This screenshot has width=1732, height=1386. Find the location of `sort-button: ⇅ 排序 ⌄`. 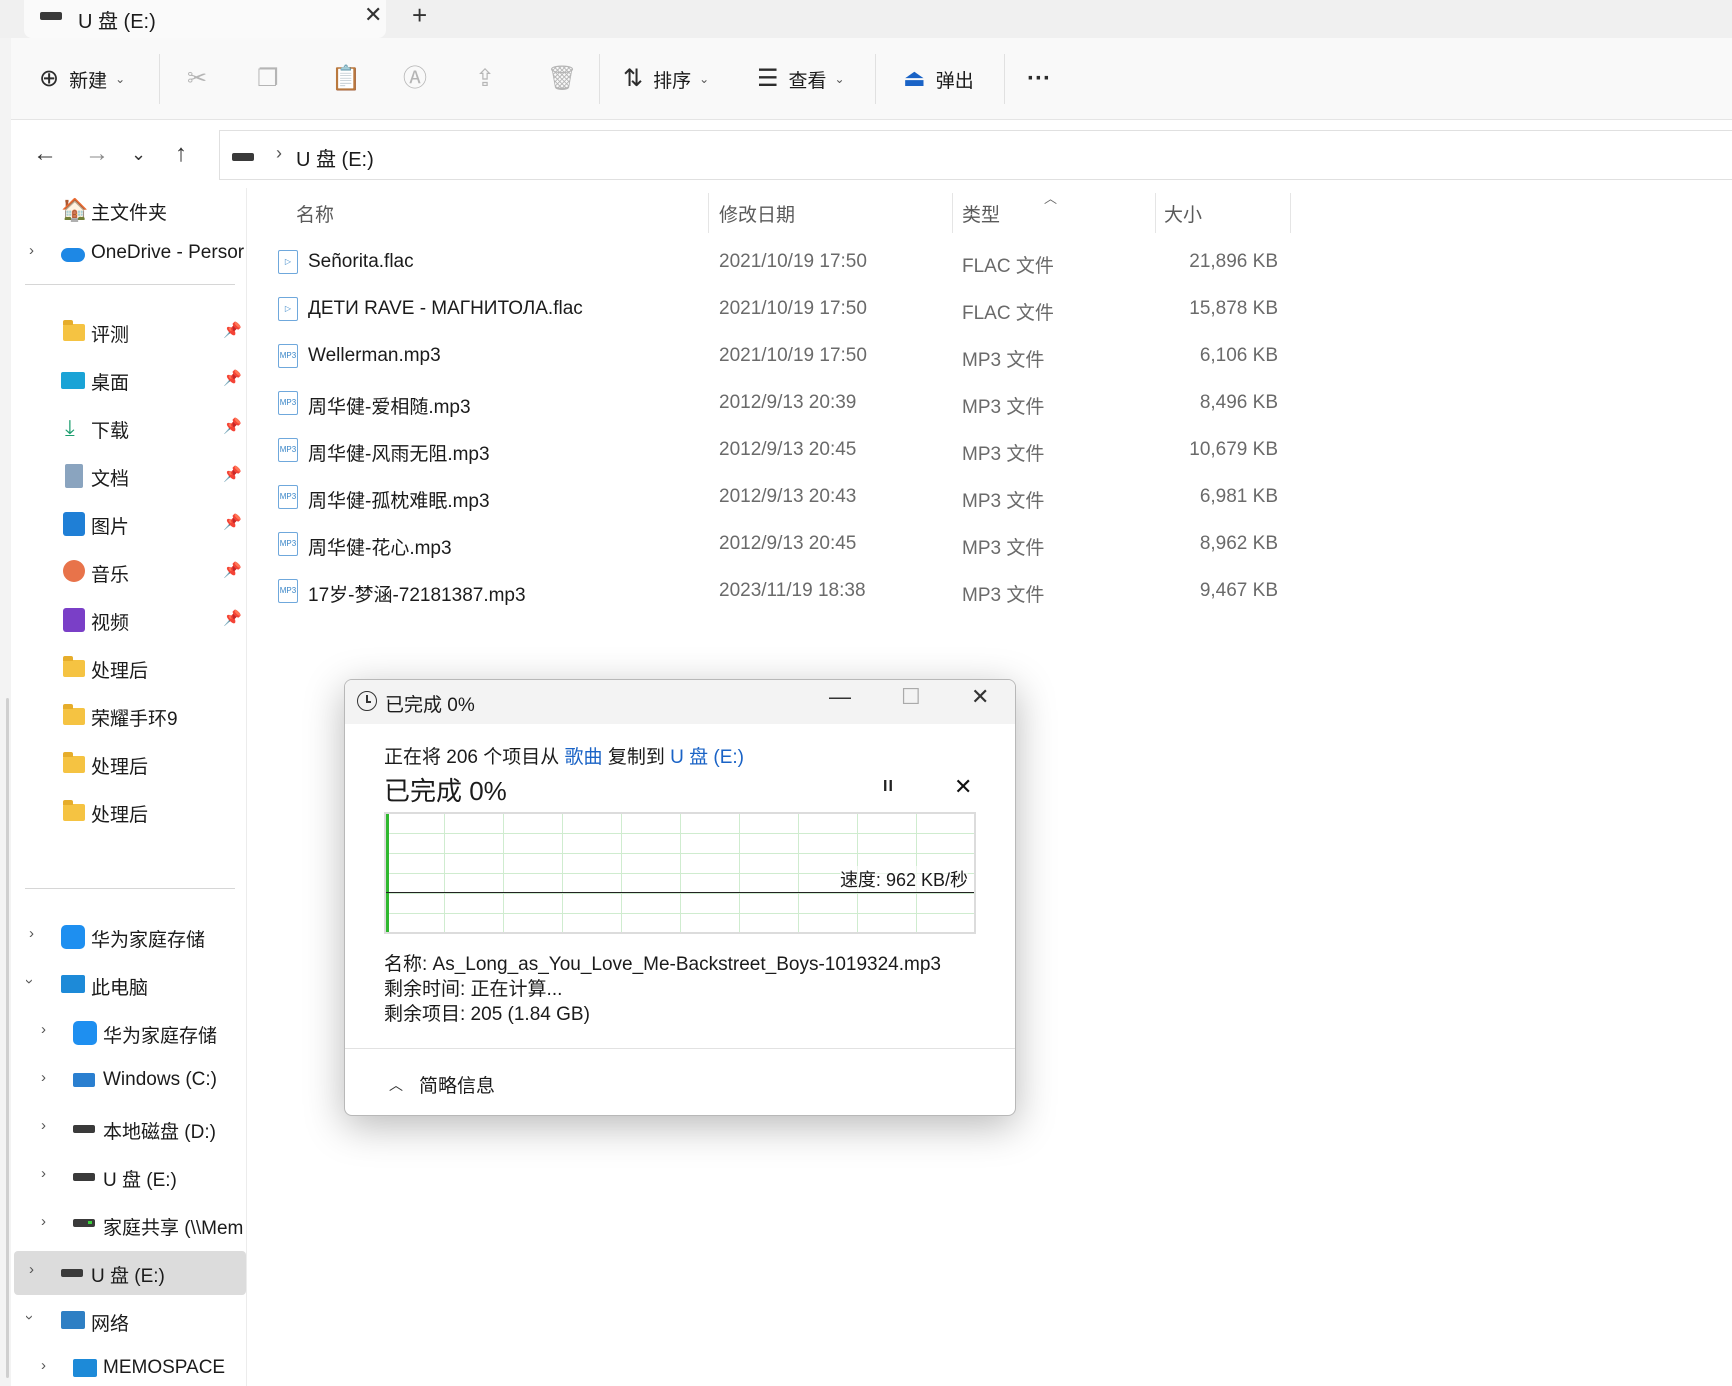

sort-button: ⇅ 排序 ⌄ is located at coordinates (666, 79).